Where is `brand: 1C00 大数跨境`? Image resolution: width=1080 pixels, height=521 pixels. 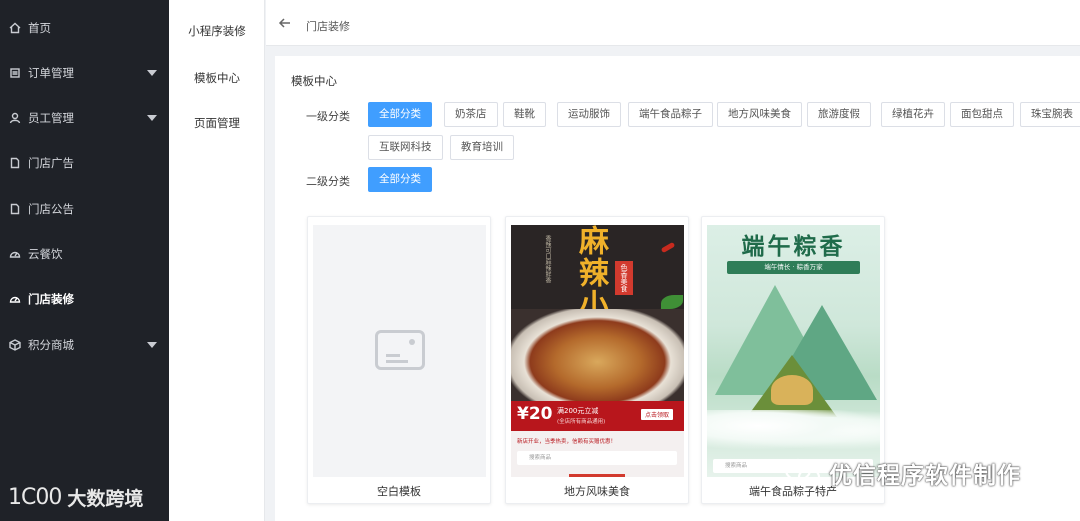
brand: 1C00 大数跨境 is located at coordinates (75, 497).